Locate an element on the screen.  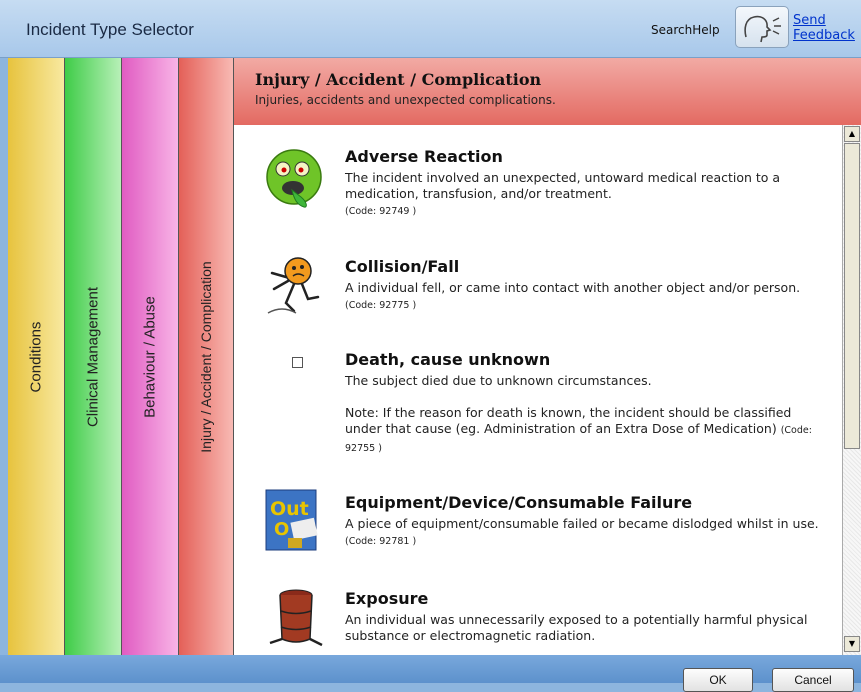
tab-injury-accident-complication: Injury / Accident / Complication is located at coordinates (206, 356).